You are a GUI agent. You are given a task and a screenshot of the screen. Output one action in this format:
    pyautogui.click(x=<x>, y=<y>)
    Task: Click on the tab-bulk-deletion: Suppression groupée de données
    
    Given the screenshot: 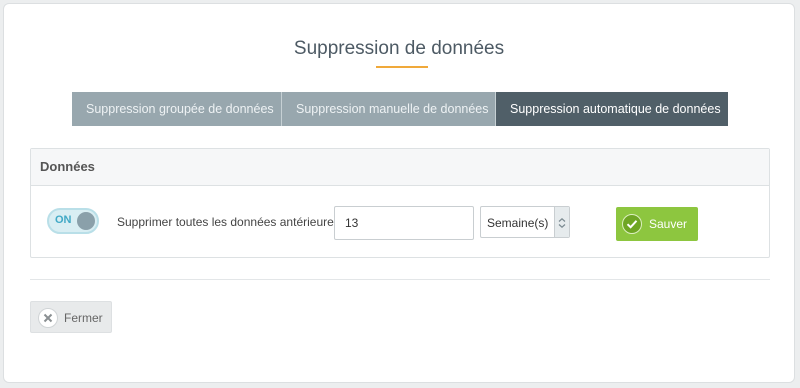 What is the action you would take?
    pyautogui.click(x=177, y=109)
    